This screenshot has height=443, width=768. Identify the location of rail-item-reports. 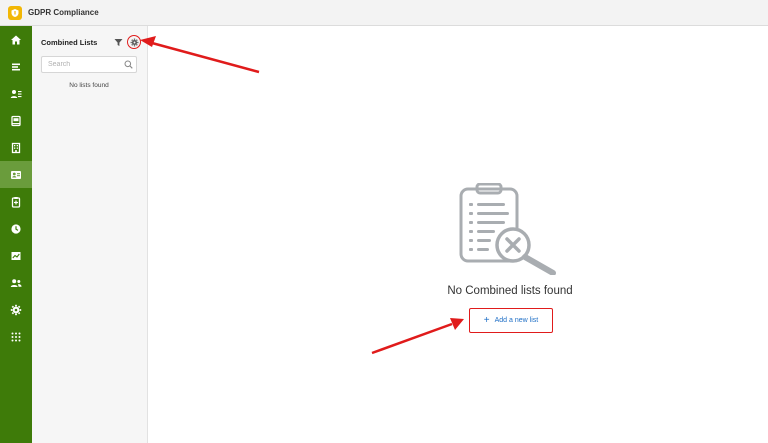
(16, 255).